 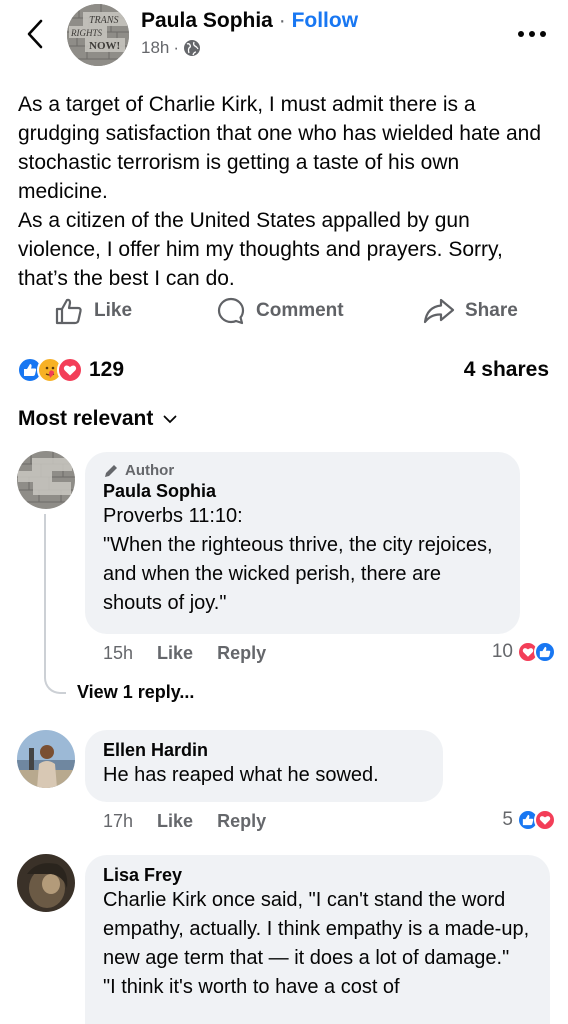 I want to click on post-author-line: Paula Sophia · Follow, so click(x=249, y=21).